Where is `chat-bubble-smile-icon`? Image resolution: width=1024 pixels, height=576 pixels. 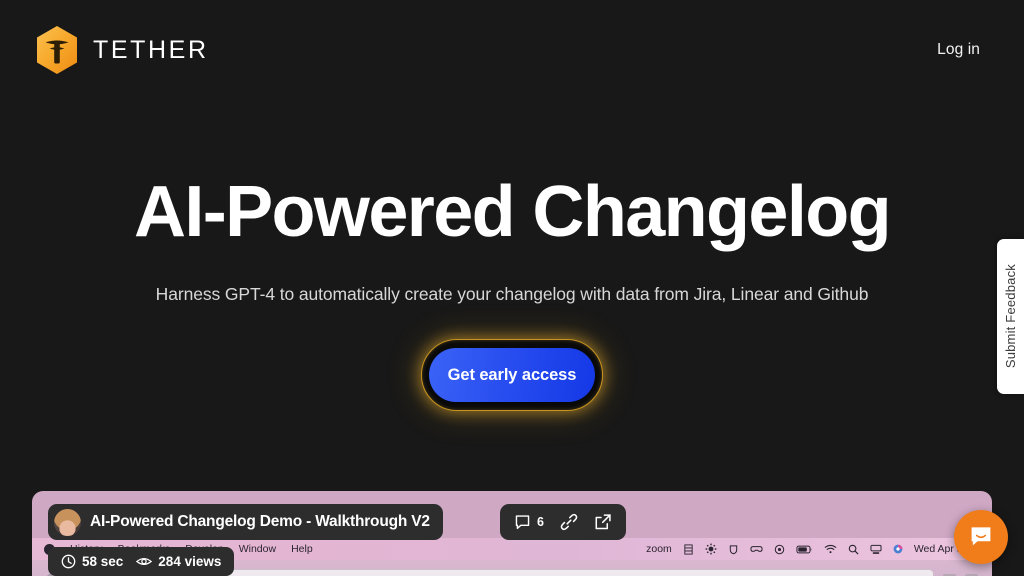 chat-bubble-smile-icon is located at coordinates (981, 536).